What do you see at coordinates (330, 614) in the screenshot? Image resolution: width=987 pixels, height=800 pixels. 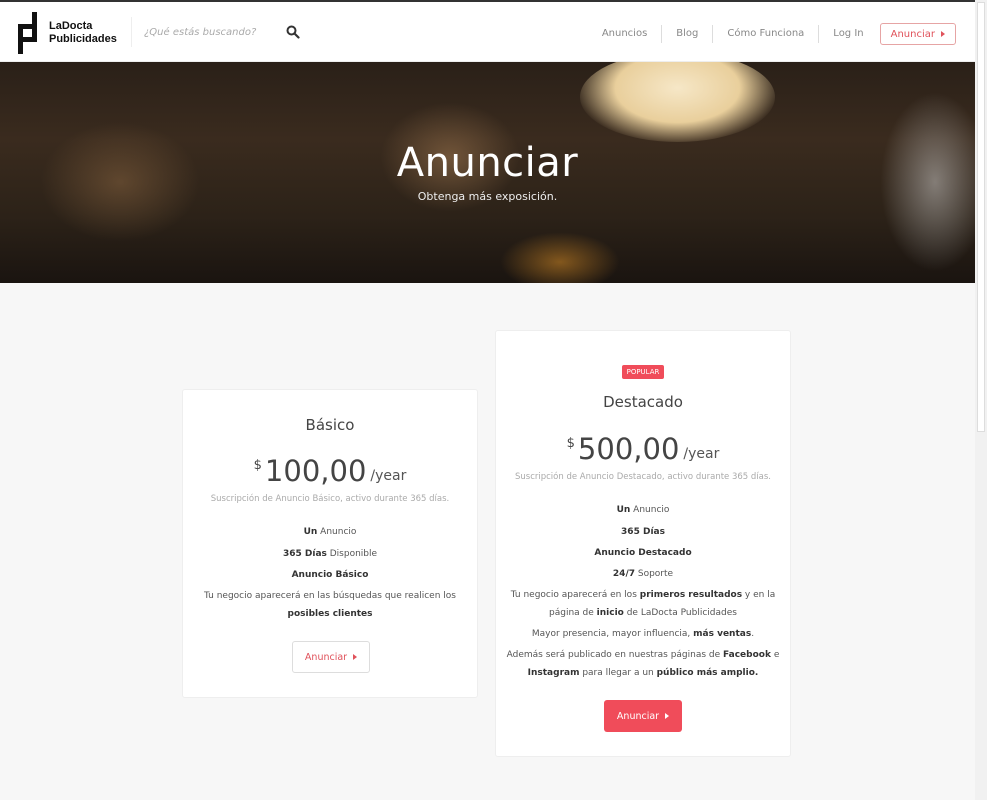 I see `feature-bold: posibles clientes` at bounding box center [330, 614].